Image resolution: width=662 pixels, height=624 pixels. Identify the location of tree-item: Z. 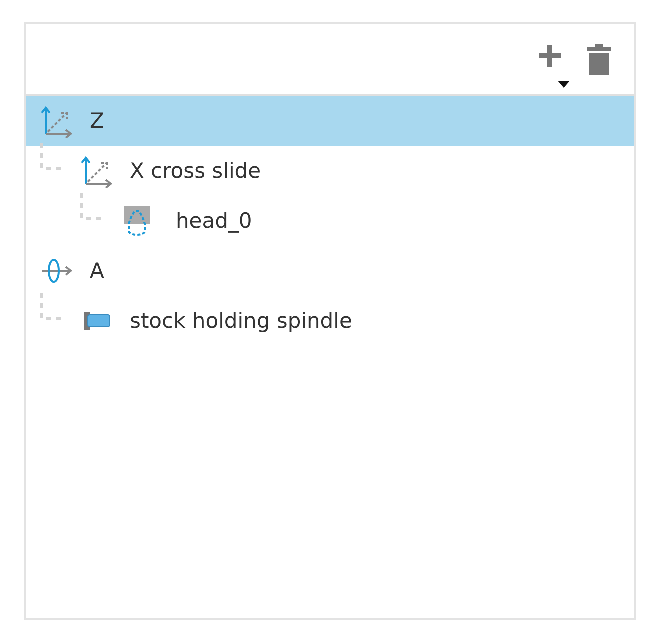
(330, 121).